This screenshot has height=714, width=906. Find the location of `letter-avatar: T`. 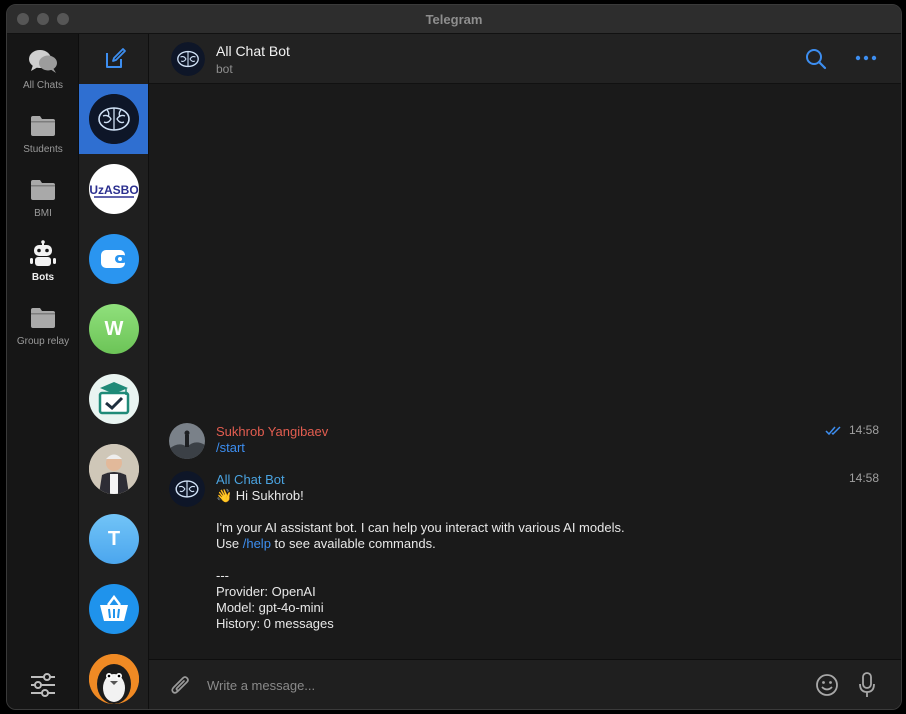

letter-avatar: T is located at coordinates (114, 539).